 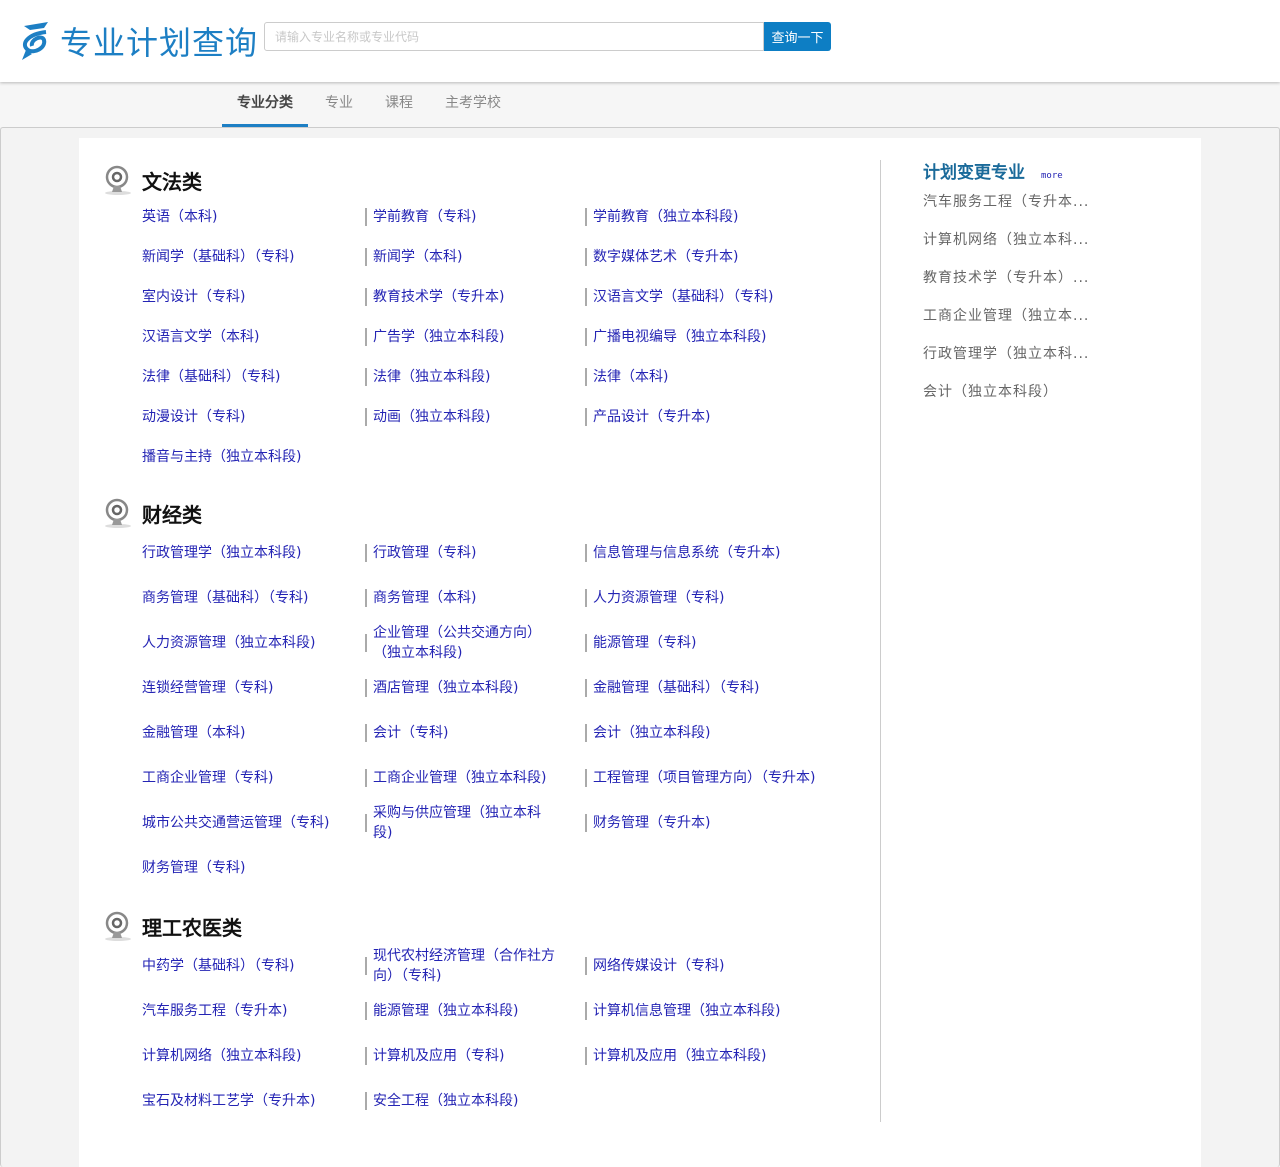 What do you see at coordinates (707, 377) in the screenshot?
I see `major-link: 法律（本科)` at bounding box center [707, 377].